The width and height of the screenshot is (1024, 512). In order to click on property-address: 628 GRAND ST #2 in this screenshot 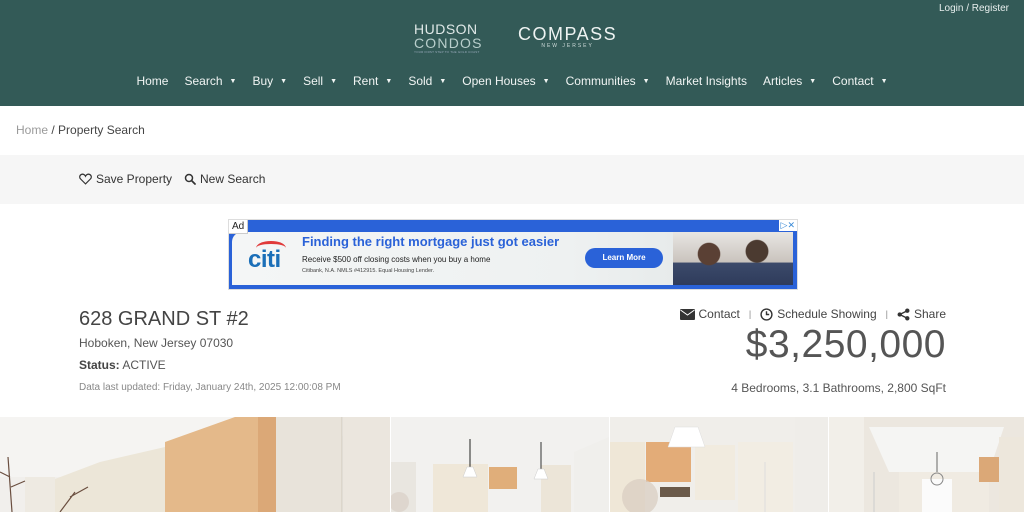, I will do `click(164, 319)`.